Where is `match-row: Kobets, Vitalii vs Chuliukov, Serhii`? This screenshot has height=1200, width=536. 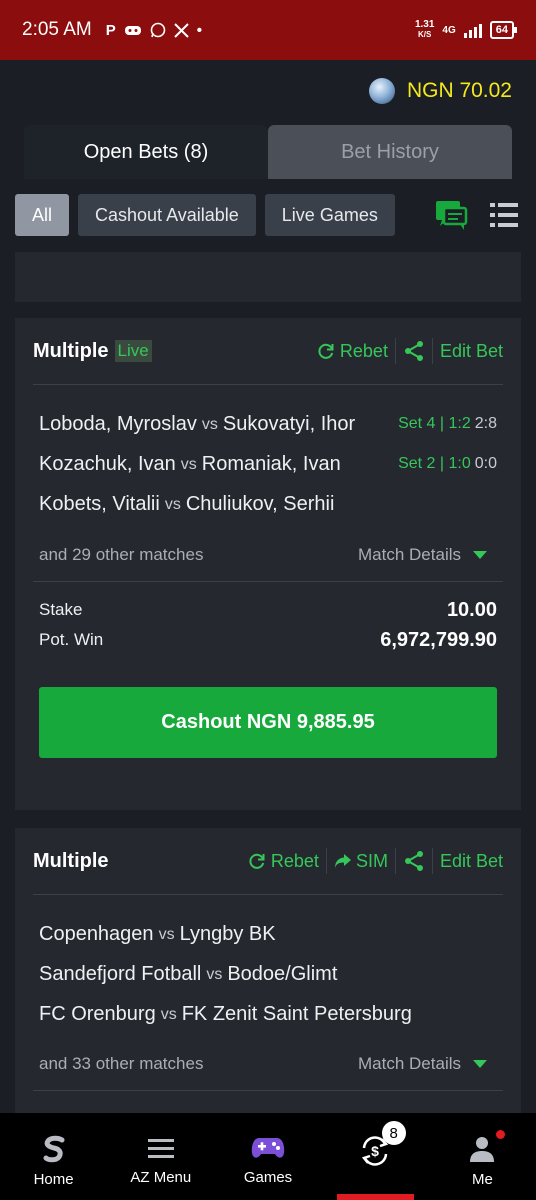
match-row: Kobets, Vitalii vs Chuliukov, Serhii is located at coordinates (268, 504).